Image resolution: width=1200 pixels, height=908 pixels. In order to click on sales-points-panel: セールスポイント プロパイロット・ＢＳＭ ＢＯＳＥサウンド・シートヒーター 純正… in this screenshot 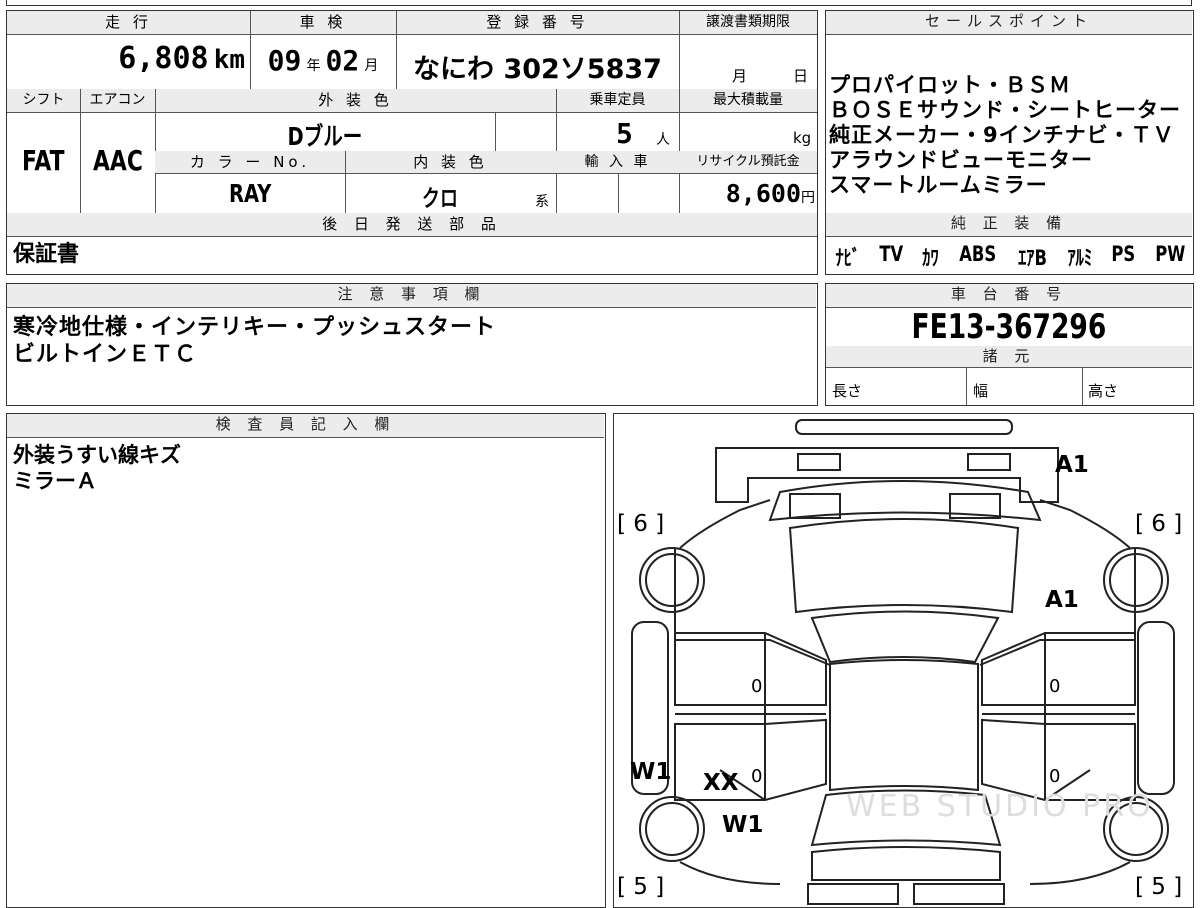, I will do `click(1009, 142)`.